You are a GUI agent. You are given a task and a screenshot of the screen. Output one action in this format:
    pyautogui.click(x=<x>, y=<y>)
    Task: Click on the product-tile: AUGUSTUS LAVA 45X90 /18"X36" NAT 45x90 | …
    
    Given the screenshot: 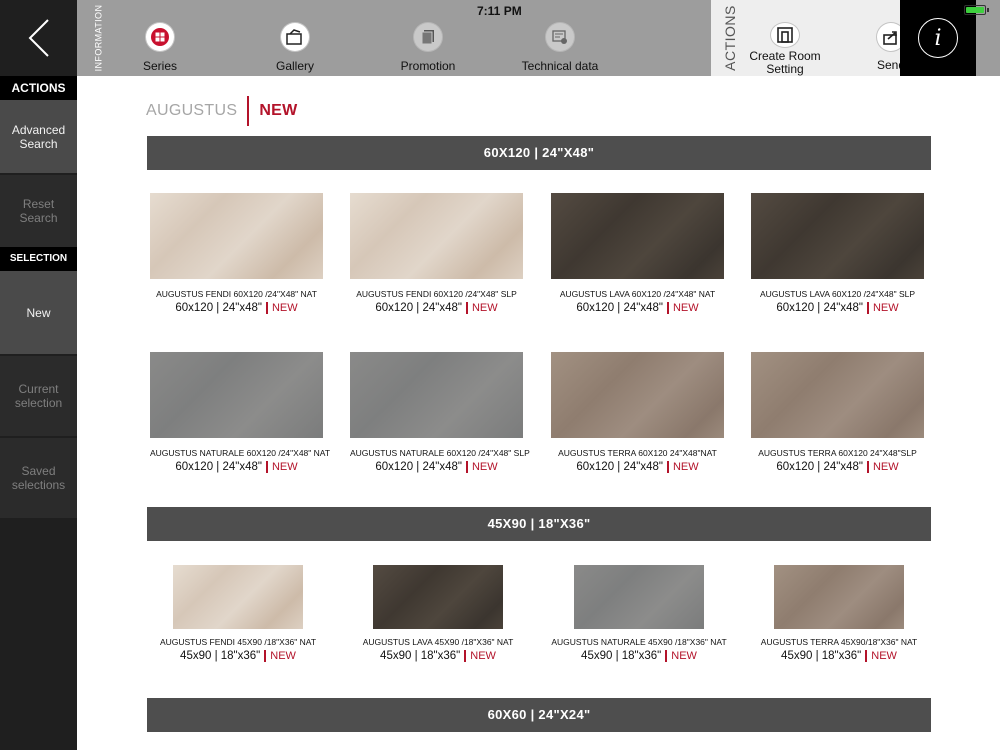 What is the action you would take?
    pyautogui.click(x=438, y=615)
    